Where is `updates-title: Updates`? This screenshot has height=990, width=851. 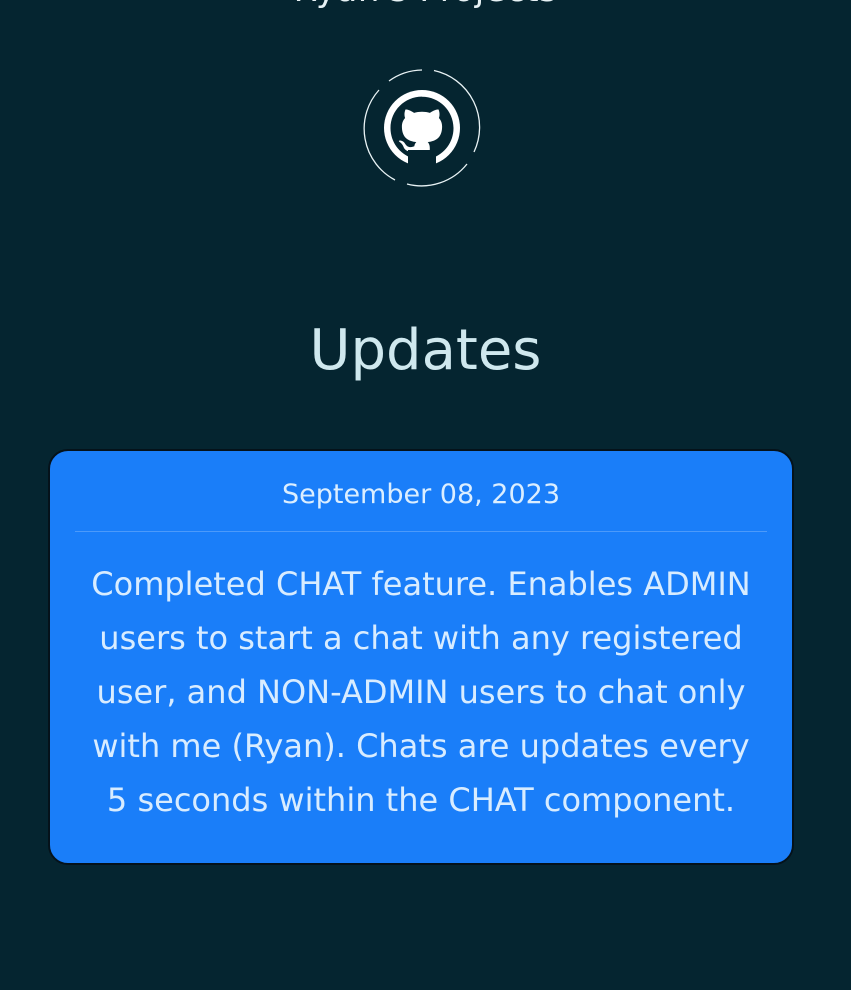 updates-title: Updates is located at coordinates (425, 350).